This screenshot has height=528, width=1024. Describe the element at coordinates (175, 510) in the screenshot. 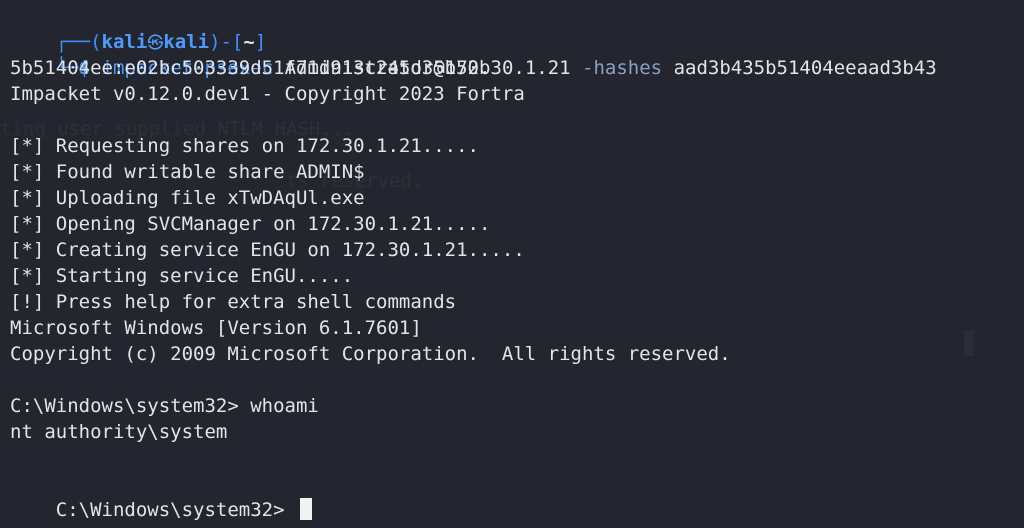

I see `cmd-prompt-text: C:\Windows\system32>` at that location.